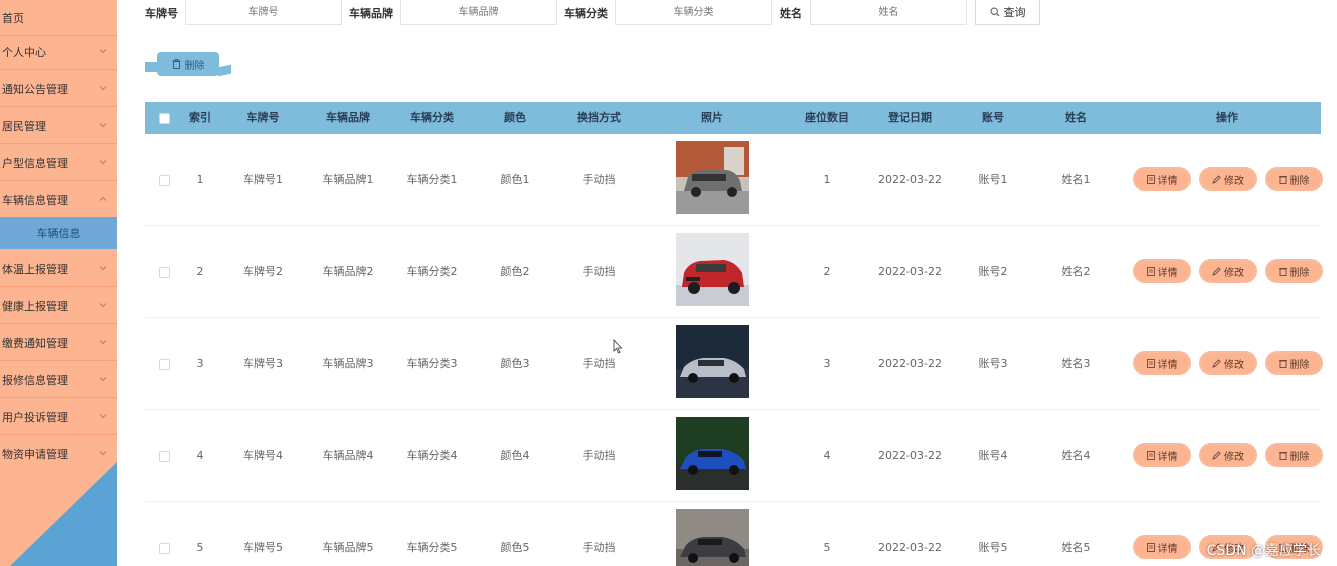  Describe the element at coordinates (58, 18) in the screenshot. I see `sidebar-item-home: 首页` at that location.